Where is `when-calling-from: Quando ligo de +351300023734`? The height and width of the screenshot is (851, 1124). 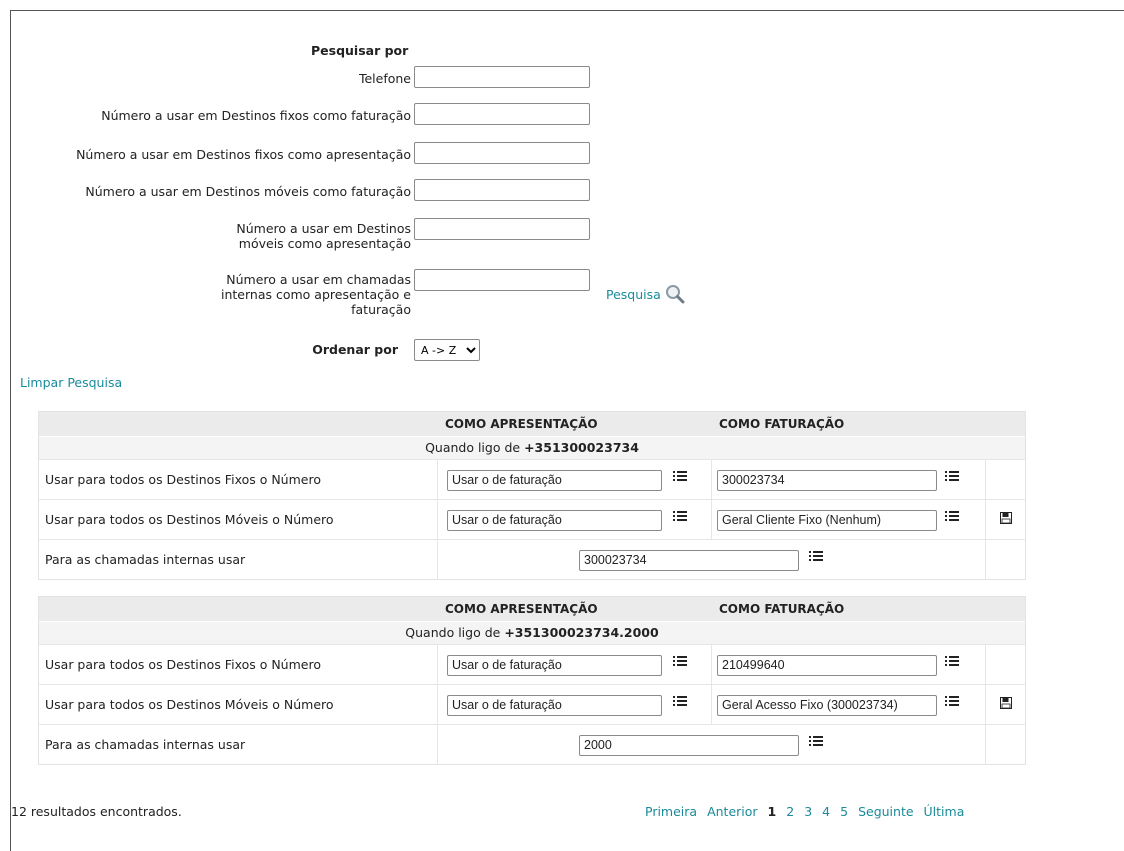
when-calling-from: Quando ligo de +351300023734 is located at coordinates (532, 447).